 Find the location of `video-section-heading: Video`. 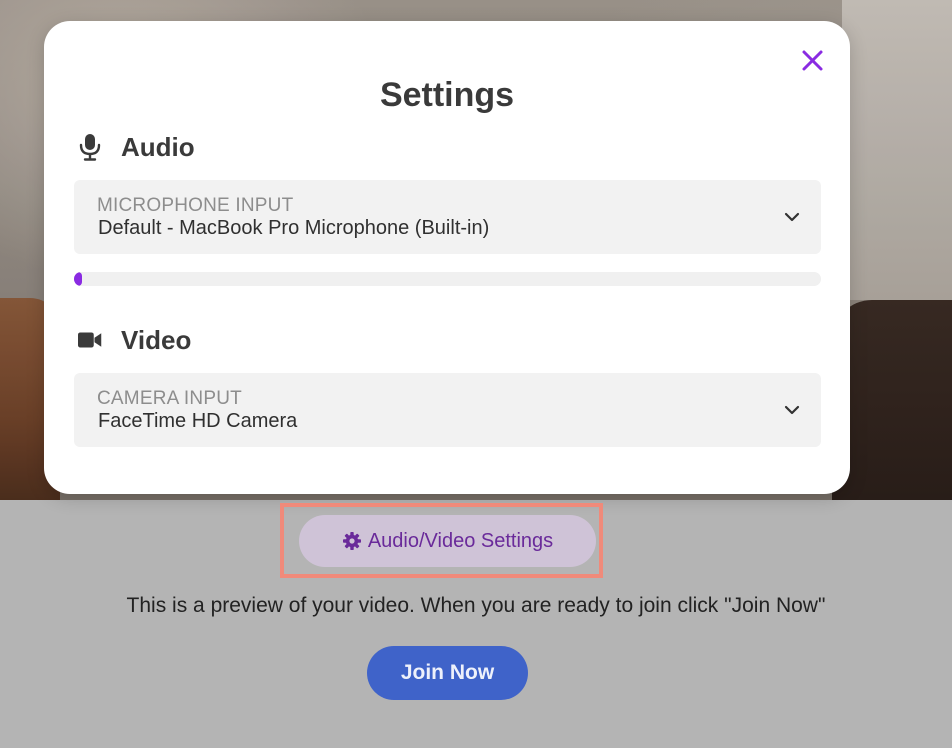

video-section-heading: Video is located at coordinates (134, 340).